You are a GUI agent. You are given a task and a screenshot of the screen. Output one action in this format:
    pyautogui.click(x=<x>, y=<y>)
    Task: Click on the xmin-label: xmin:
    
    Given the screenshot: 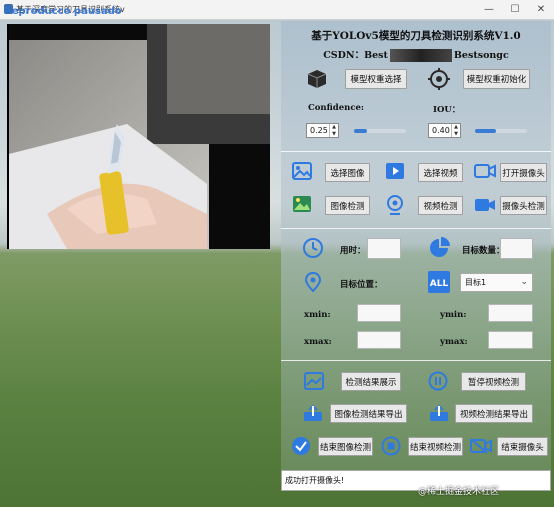 What is the action you would take?
    pyautogui.click(x=317, y=315)
    